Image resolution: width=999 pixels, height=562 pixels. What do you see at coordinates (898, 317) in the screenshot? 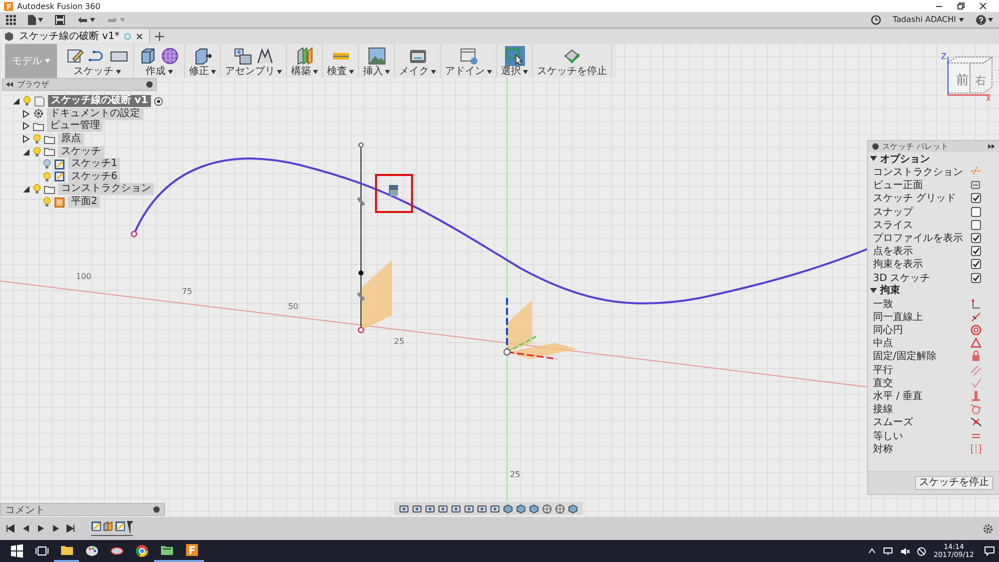
I see `option-label: 同一直線上` at bounding box center [898, 317].